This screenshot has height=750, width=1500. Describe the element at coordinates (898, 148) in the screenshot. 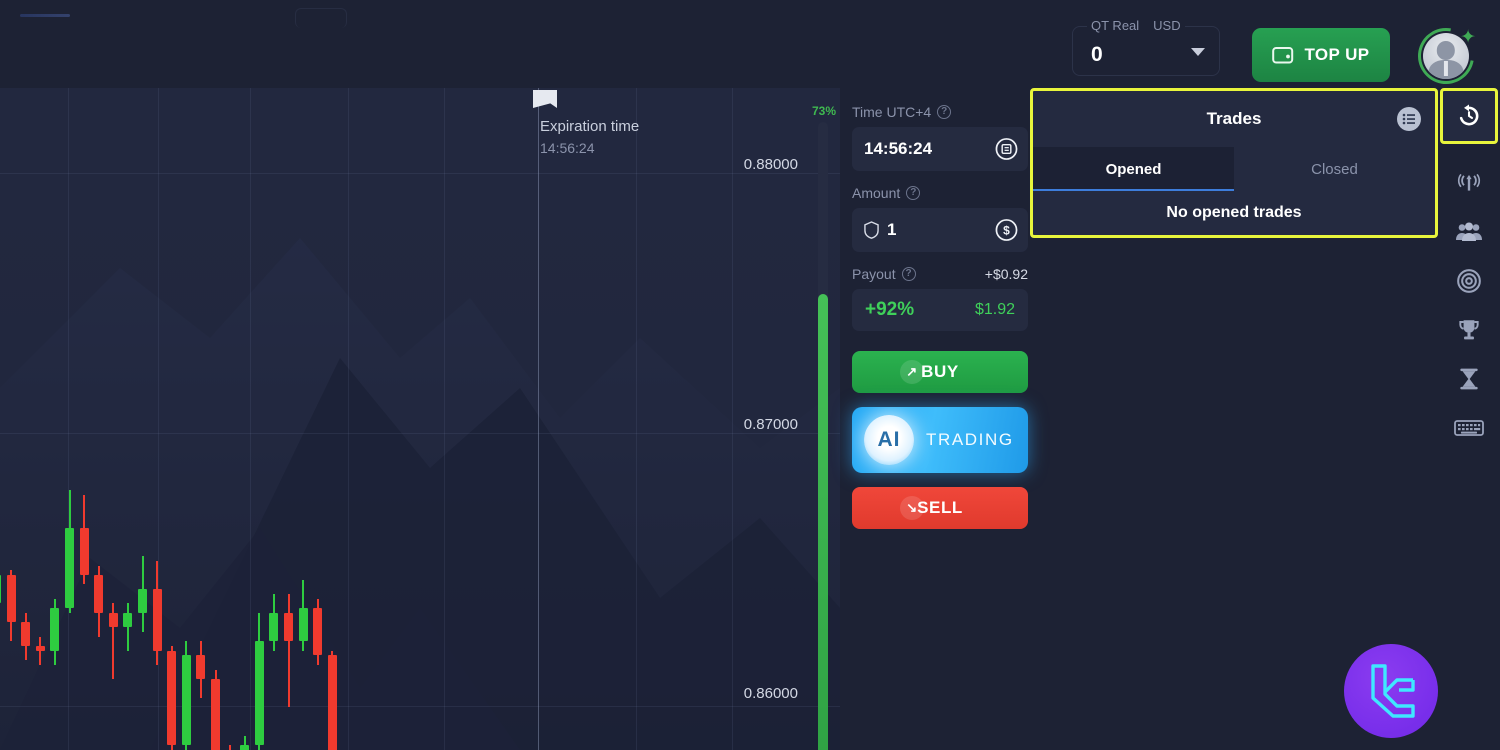

I see `time-input-value: 14:56:24` at that location.